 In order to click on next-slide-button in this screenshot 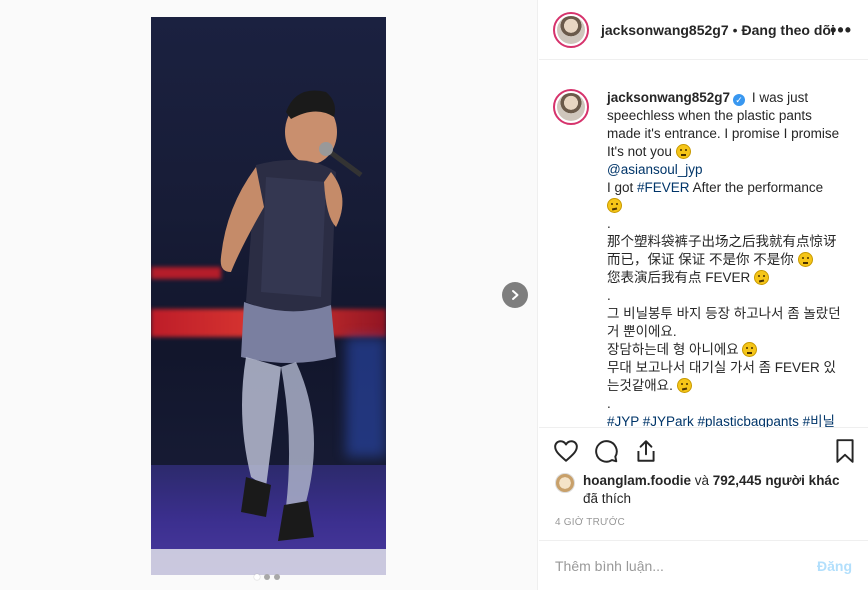, I will do `click(515, 295)`.